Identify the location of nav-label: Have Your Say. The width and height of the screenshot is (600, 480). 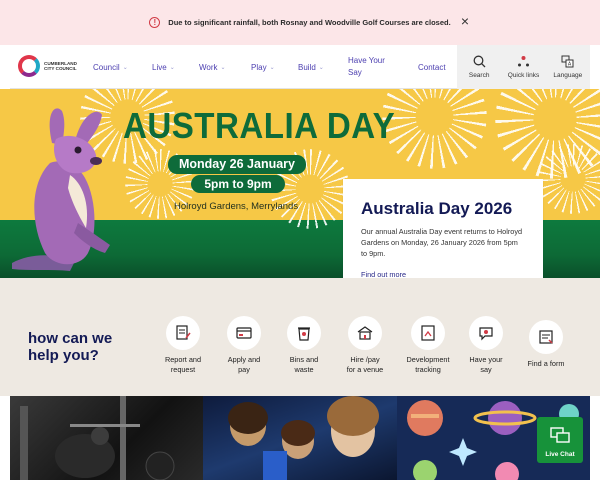
(366, 66).